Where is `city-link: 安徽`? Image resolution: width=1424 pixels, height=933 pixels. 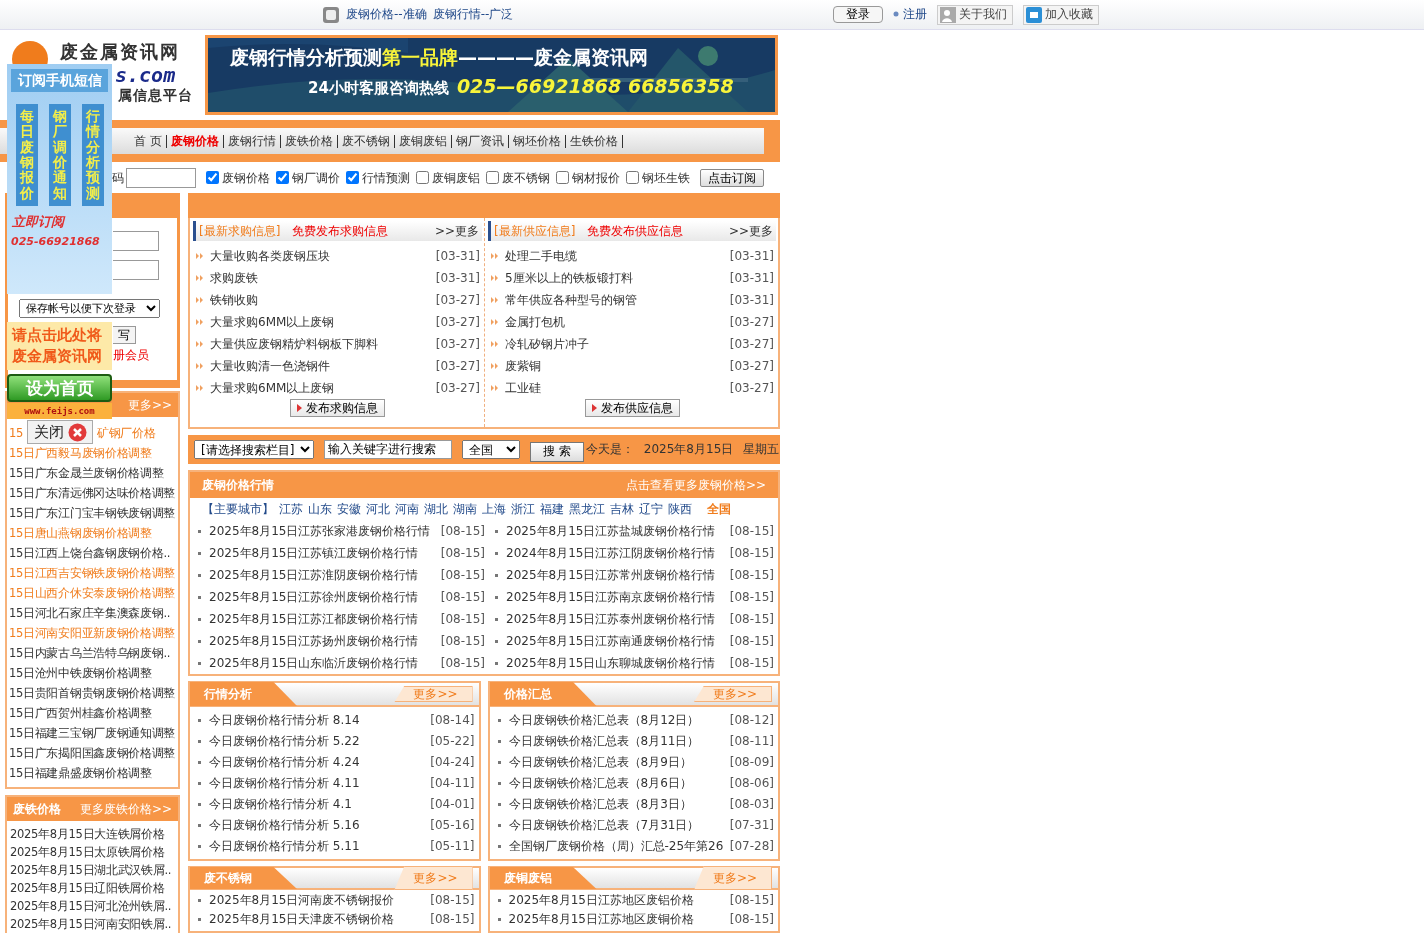 city-link: 安徽 is located at coordinates (349, 509).